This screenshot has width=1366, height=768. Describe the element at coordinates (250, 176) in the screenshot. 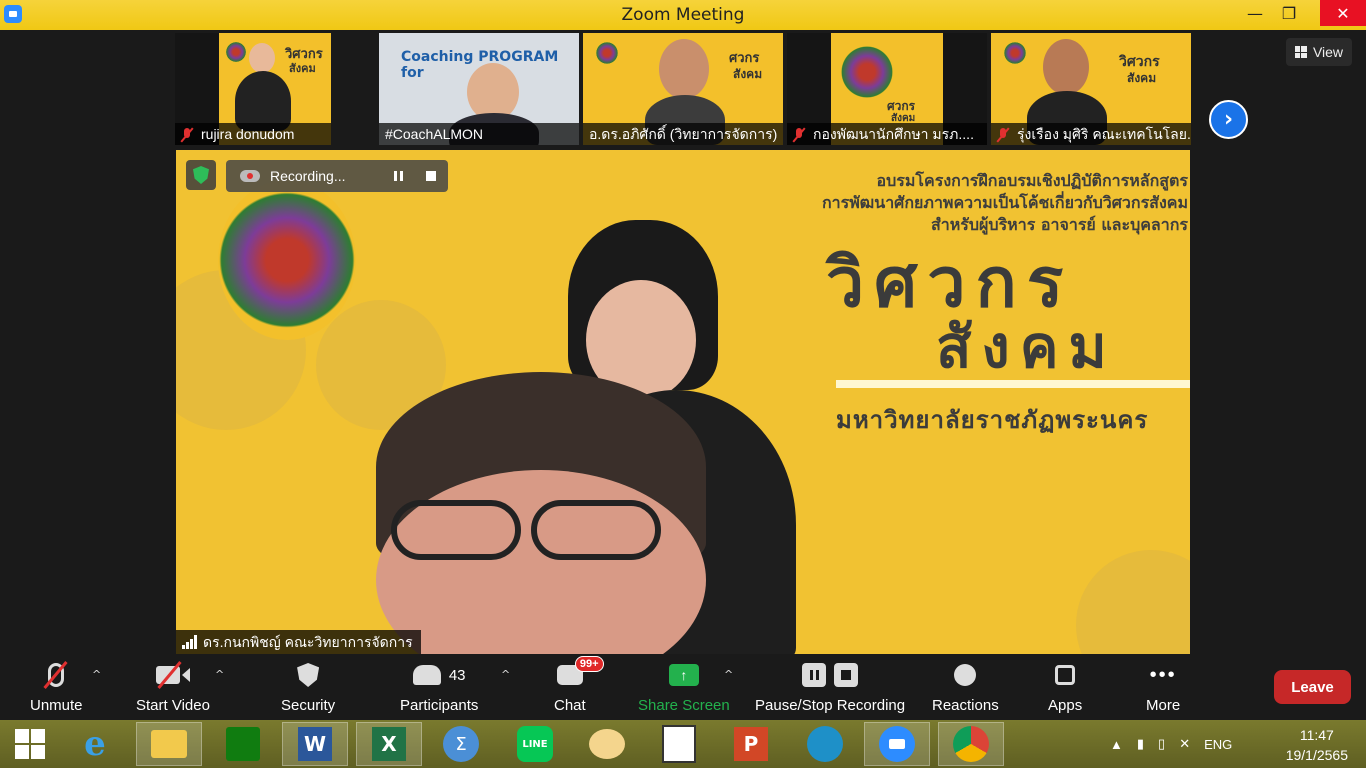

I see `cloud-recording-icon` at that location.